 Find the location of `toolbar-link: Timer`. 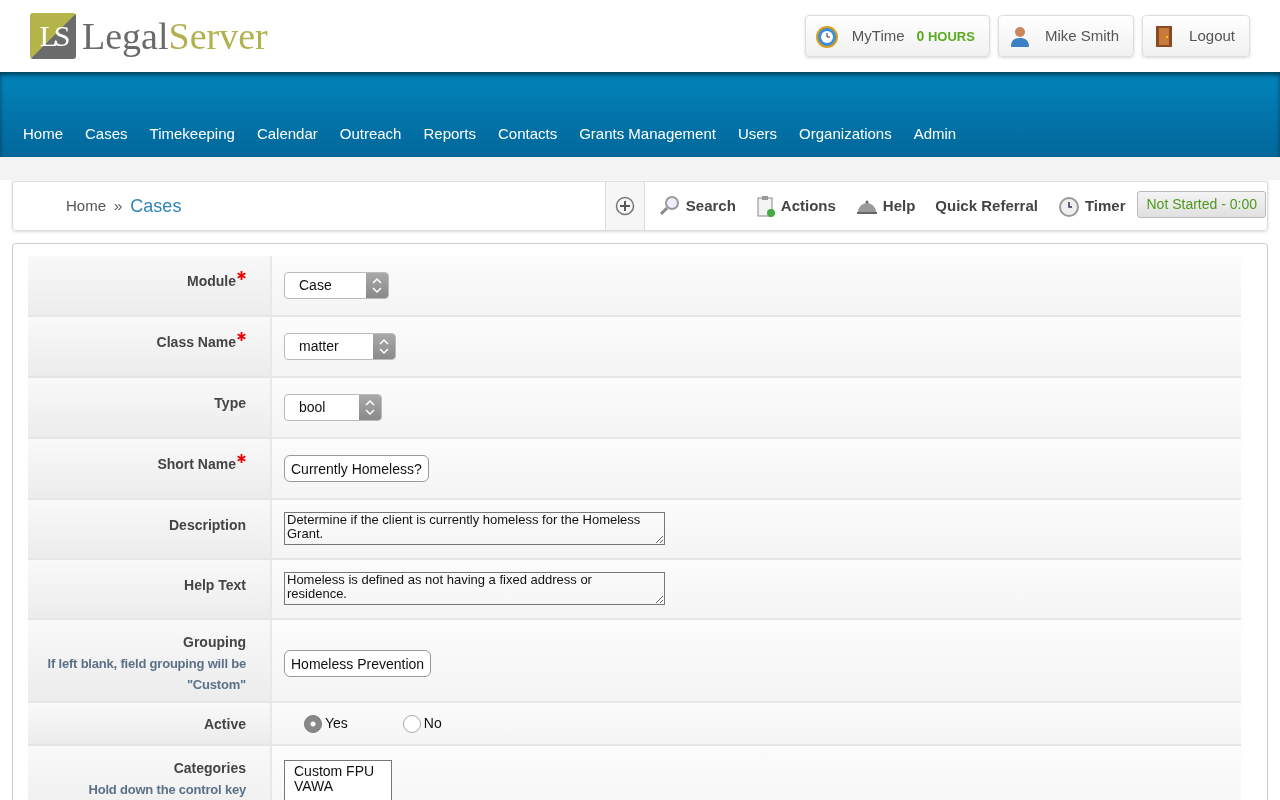

toolbar-link: Timer is located at coordinates (1091, 206).